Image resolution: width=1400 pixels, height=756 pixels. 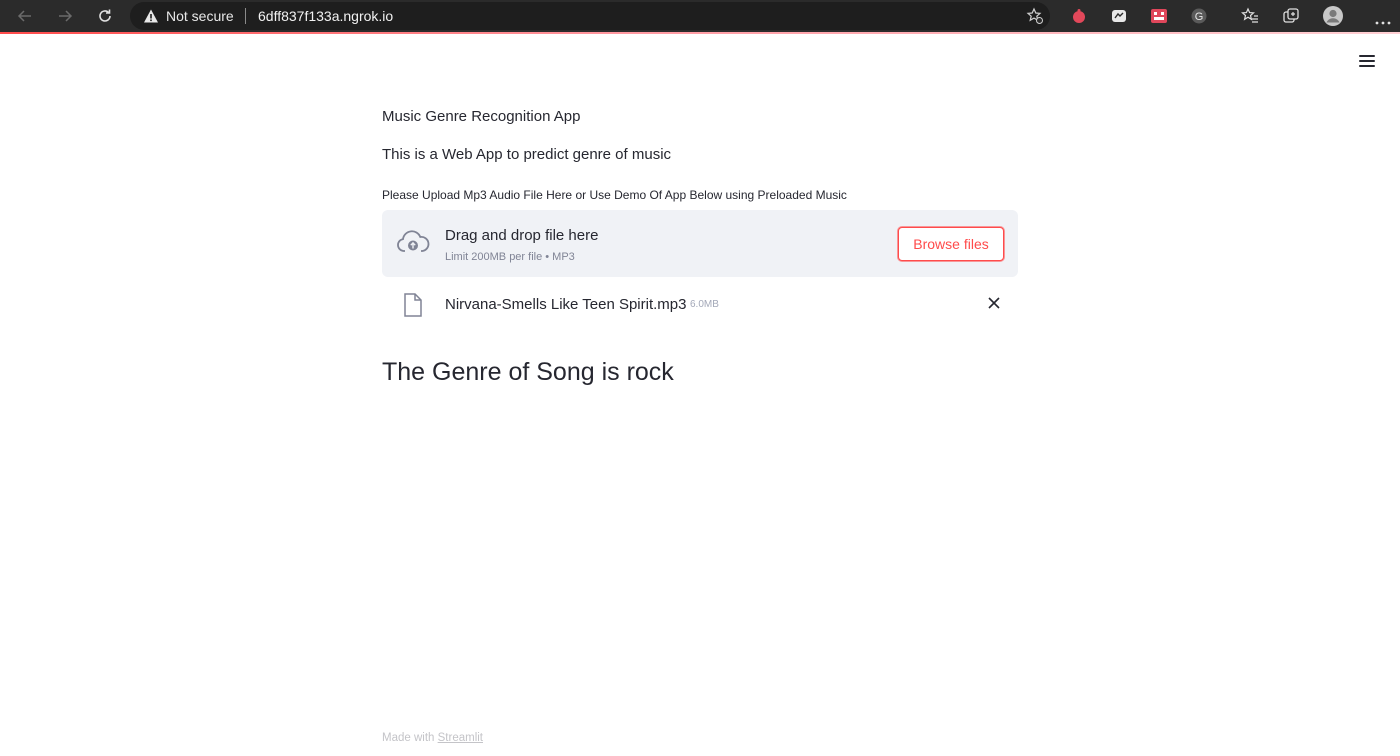 I want to click on cloud-upload-icon, so click(x=413, y=241).